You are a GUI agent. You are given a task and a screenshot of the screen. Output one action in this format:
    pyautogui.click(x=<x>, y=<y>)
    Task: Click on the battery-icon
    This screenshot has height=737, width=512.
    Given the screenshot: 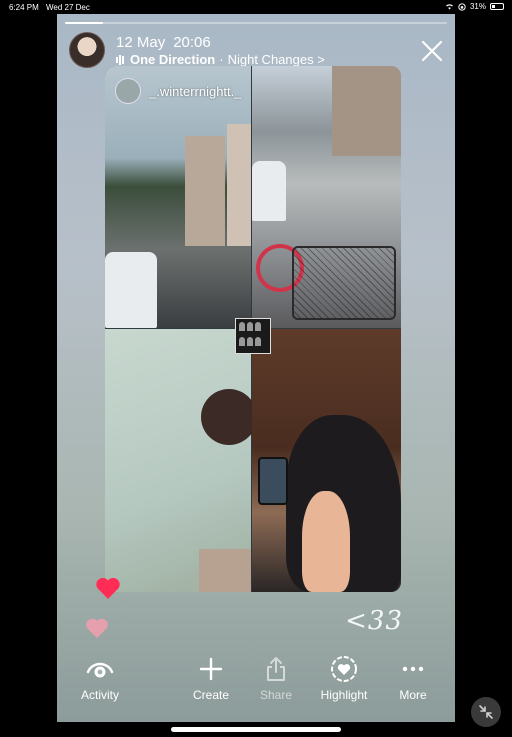 What is the action you would take?
    pyautogui.click(x=497, y=6)
    